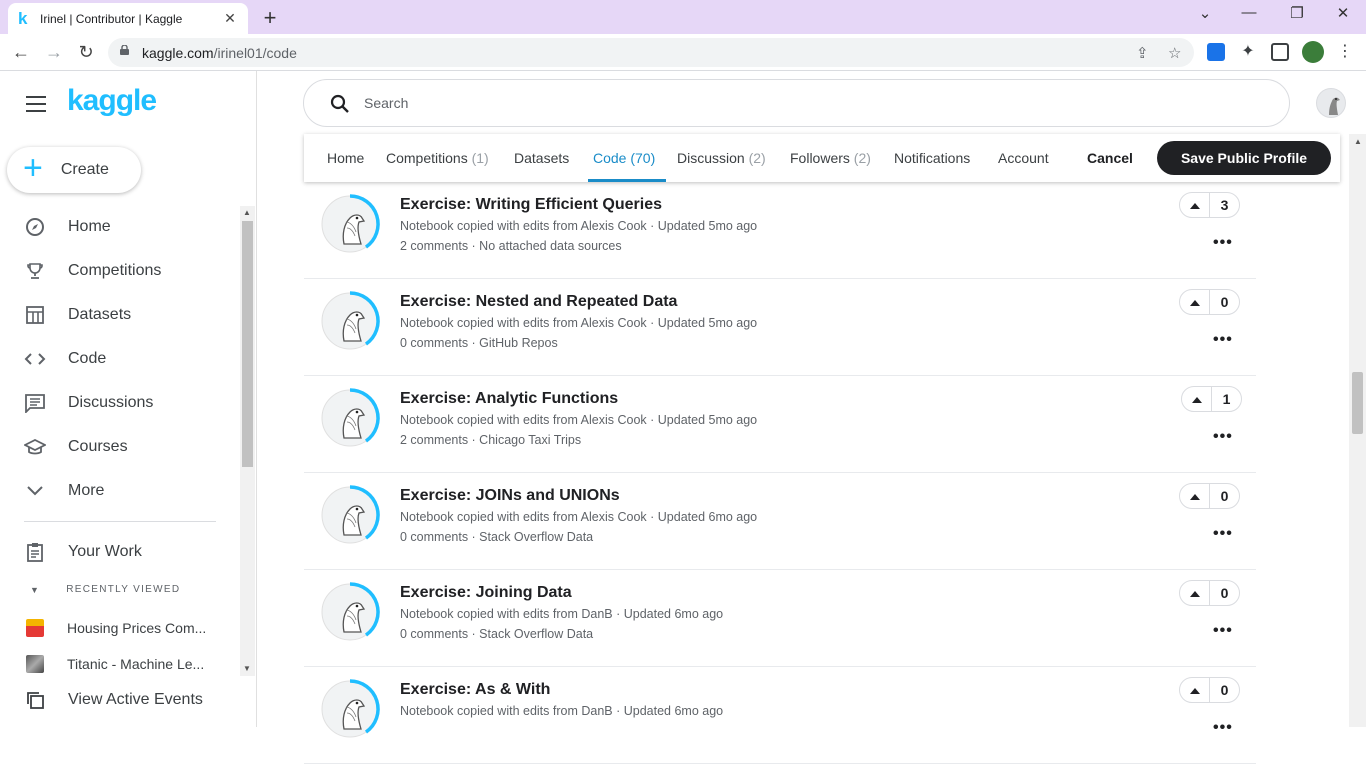 The height and width of the screenshot is (764, 1366). I want to click on search-bar, so click(796, 103).